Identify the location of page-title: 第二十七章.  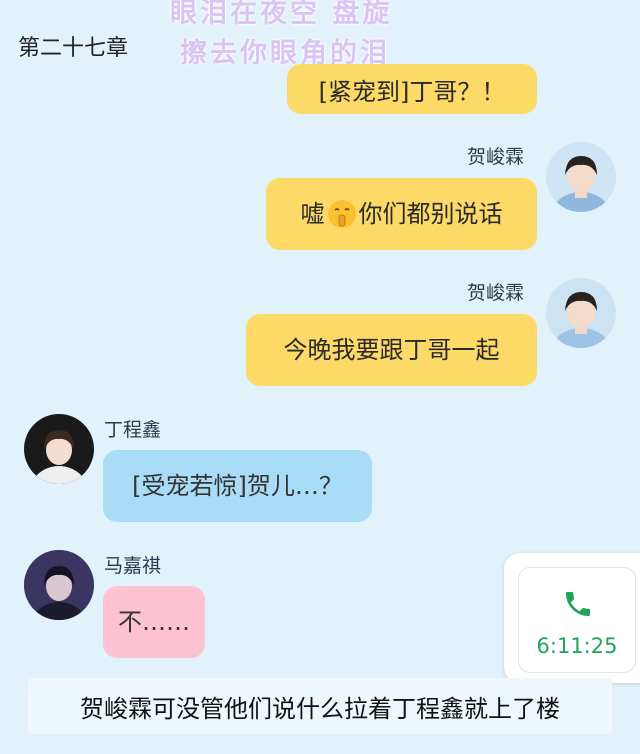
(73, 48).